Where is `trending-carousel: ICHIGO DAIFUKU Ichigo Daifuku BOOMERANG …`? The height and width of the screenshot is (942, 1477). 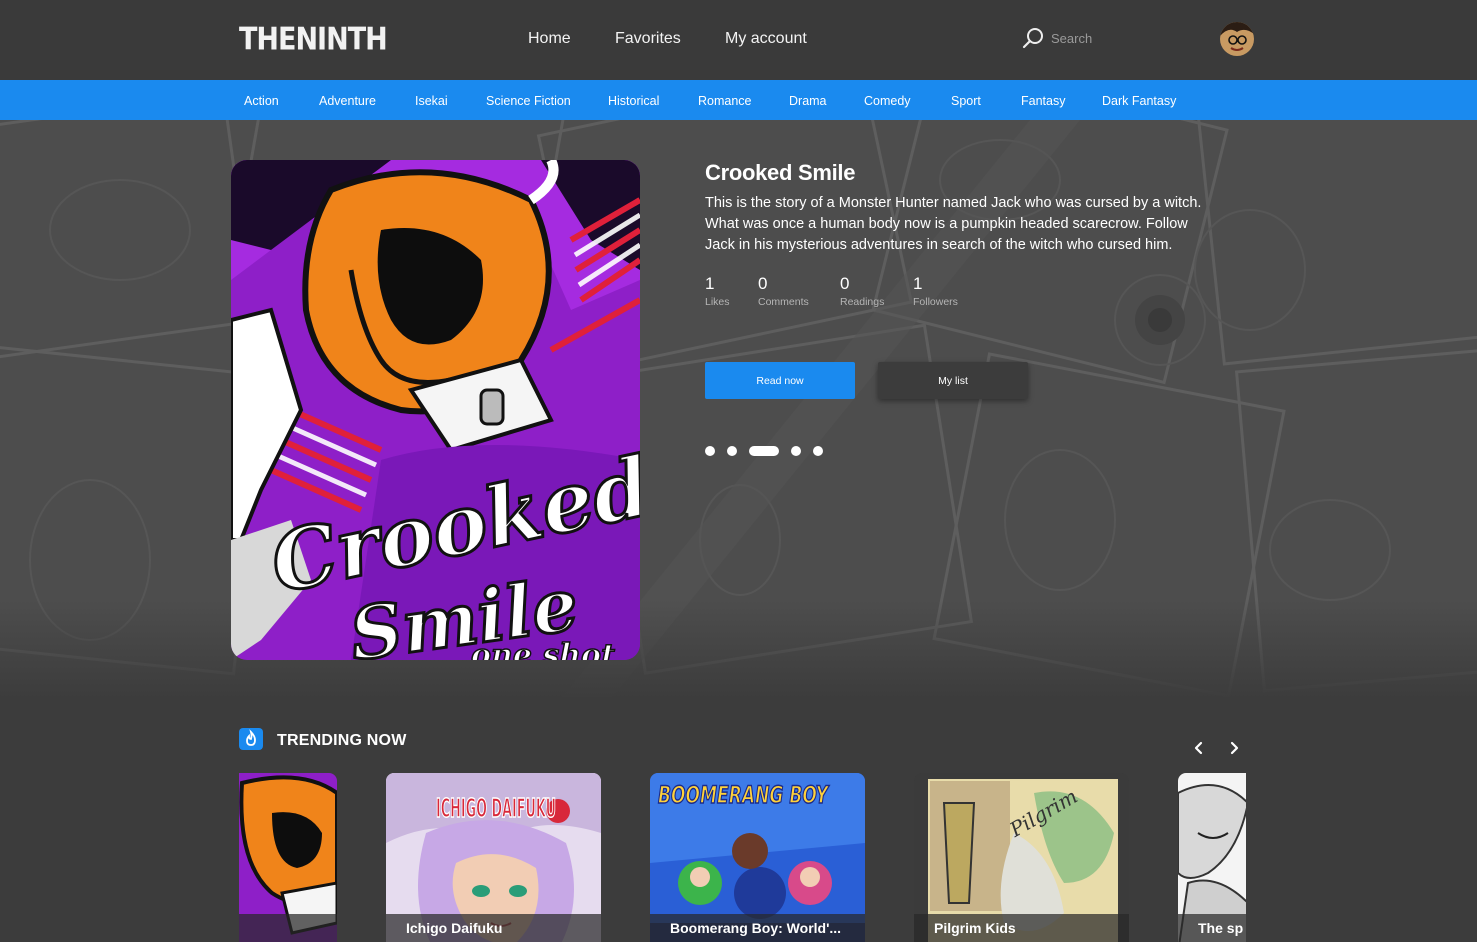
trending-carousel: ICHIGO DAIFUKU Ichigo Daifuku BOOMERANG … is located at coordinates (742, 857).